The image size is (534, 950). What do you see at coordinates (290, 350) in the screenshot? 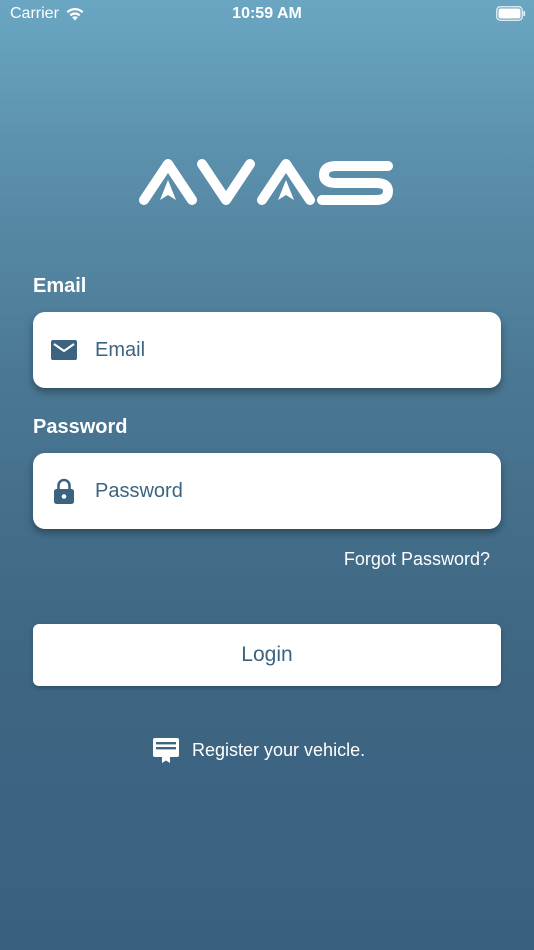
I see `email-input` at bounding box center [290, 350].